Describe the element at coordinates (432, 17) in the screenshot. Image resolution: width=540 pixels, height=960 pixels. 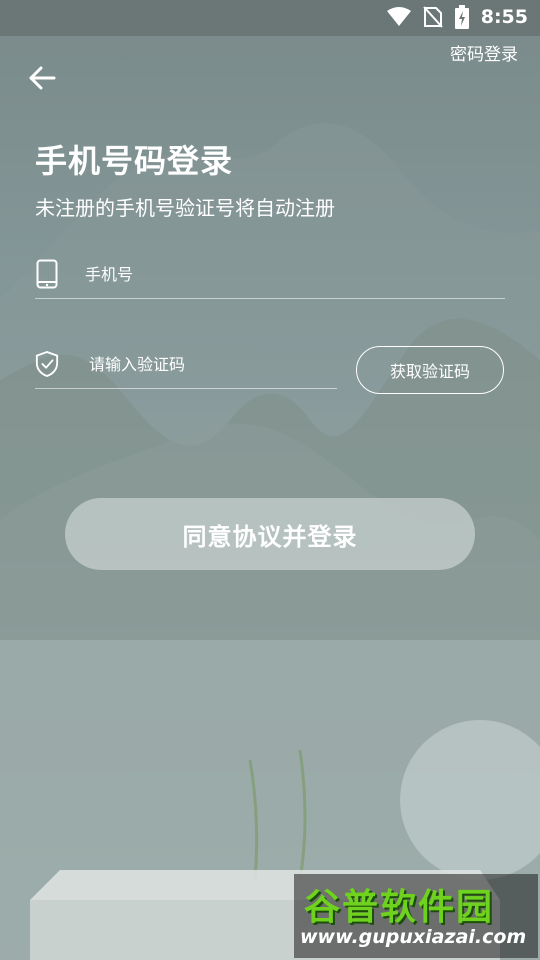
I see `no-sim-icon` at that location.